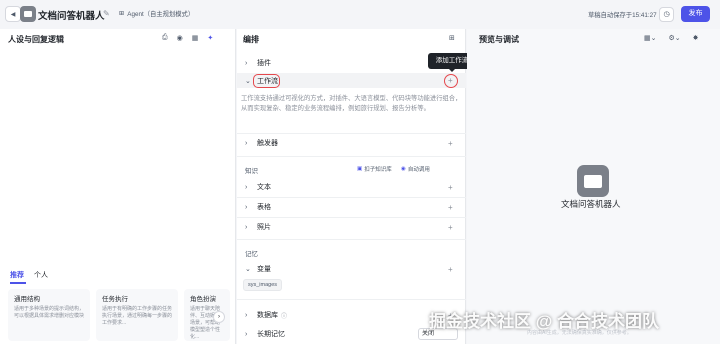  I want to click on agent-mode-icon: ⊞, so click(122, 13).